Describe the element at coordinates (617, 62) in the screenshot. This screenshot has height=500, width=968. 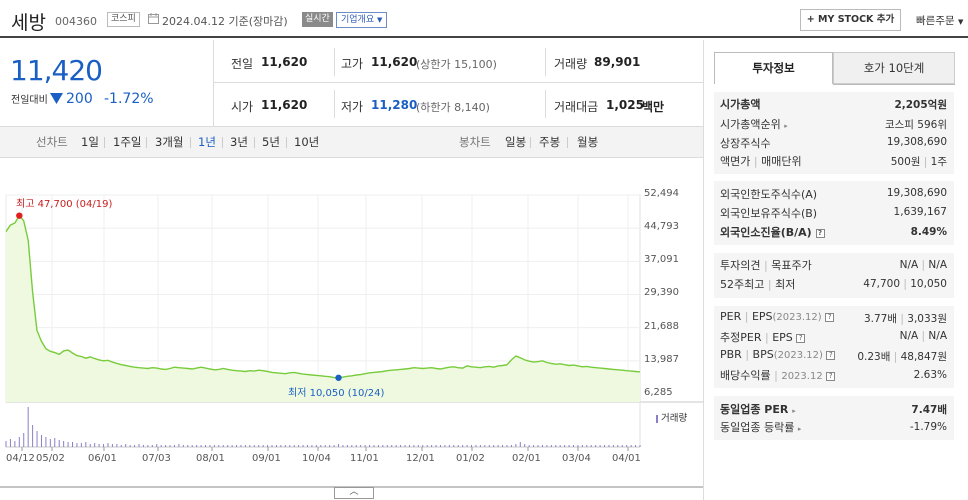
I see `volume-value: 89,901` at that location.